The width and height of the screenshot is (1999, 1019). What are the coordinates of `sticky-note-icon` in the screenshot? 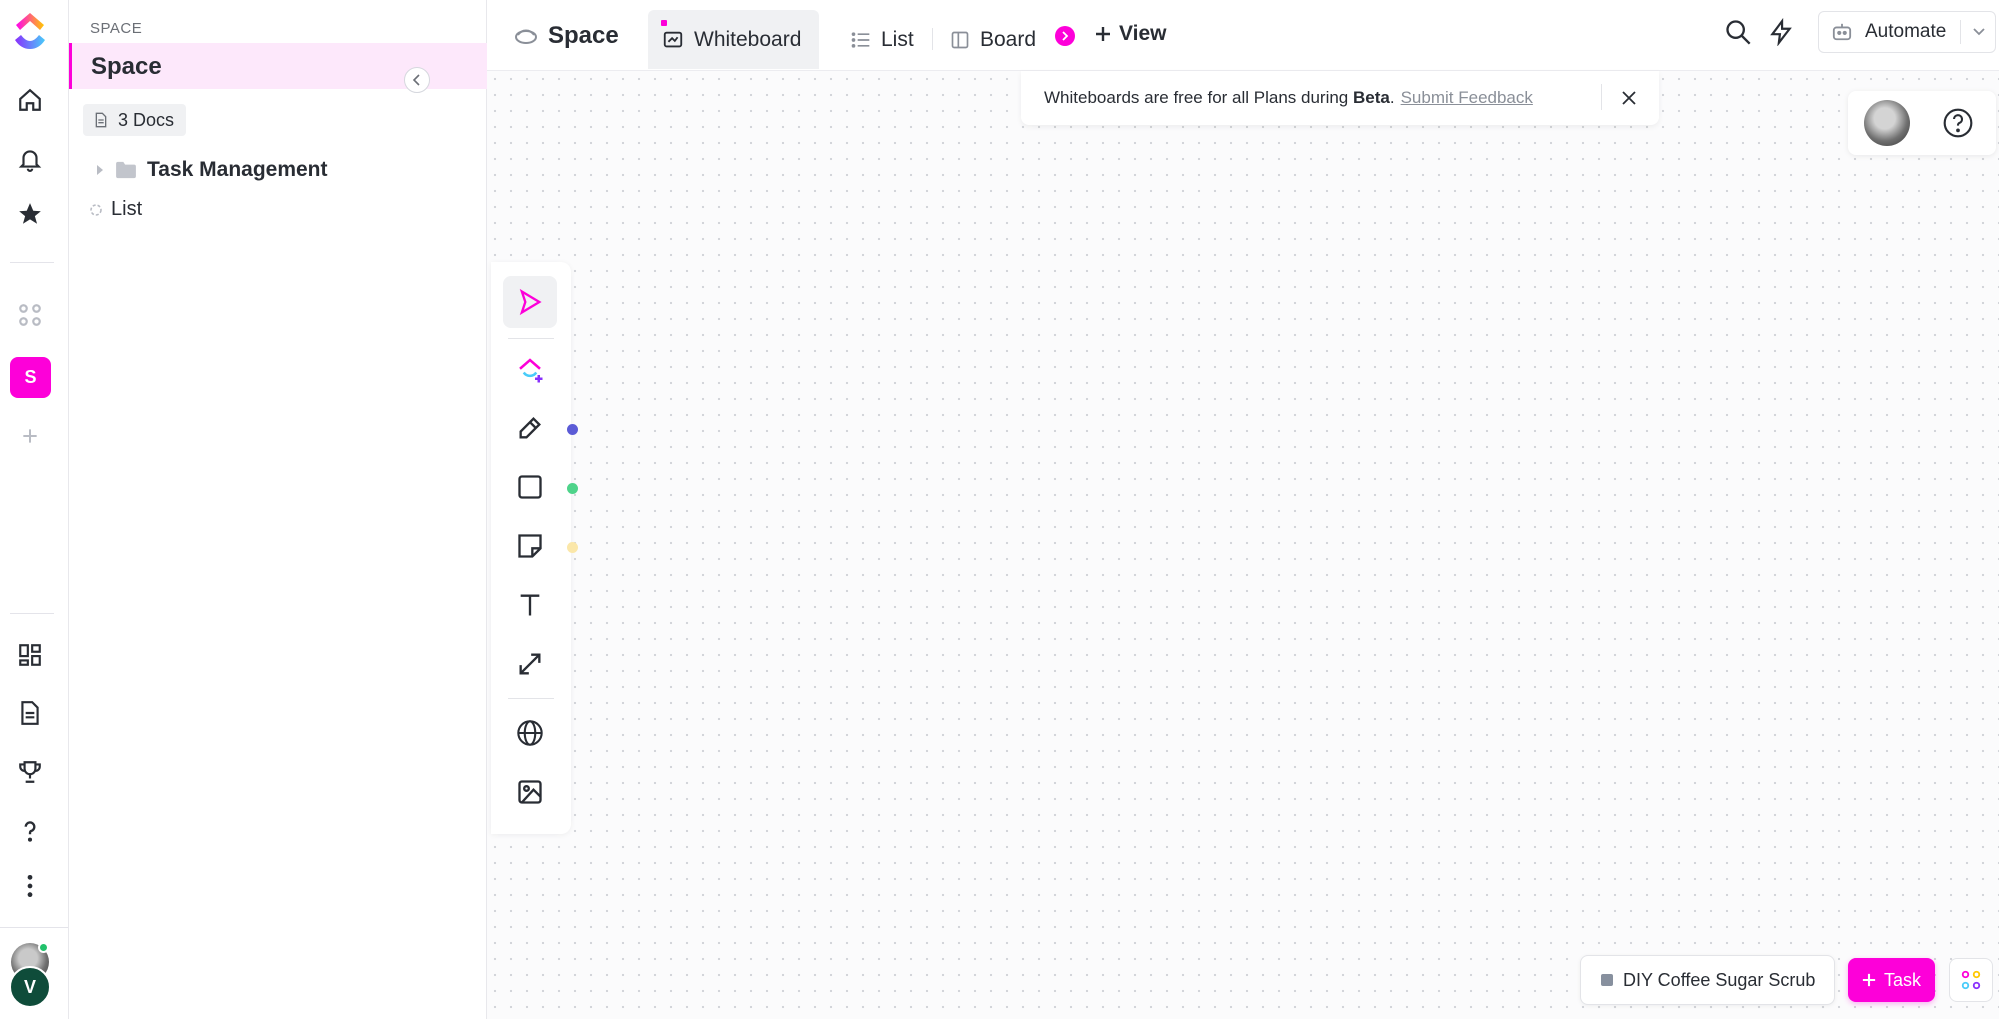 It's located at (530, 546).